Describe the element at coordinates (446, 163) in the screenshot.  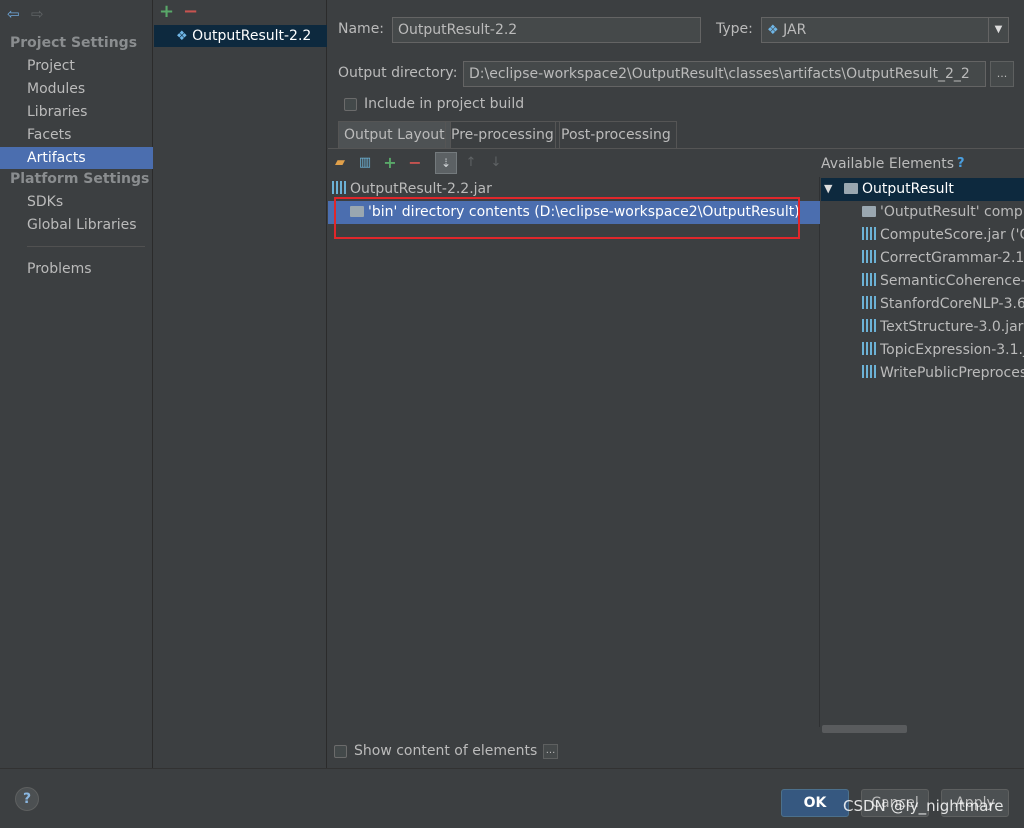
I see `sort-elements-icon: ⇣` at that location.